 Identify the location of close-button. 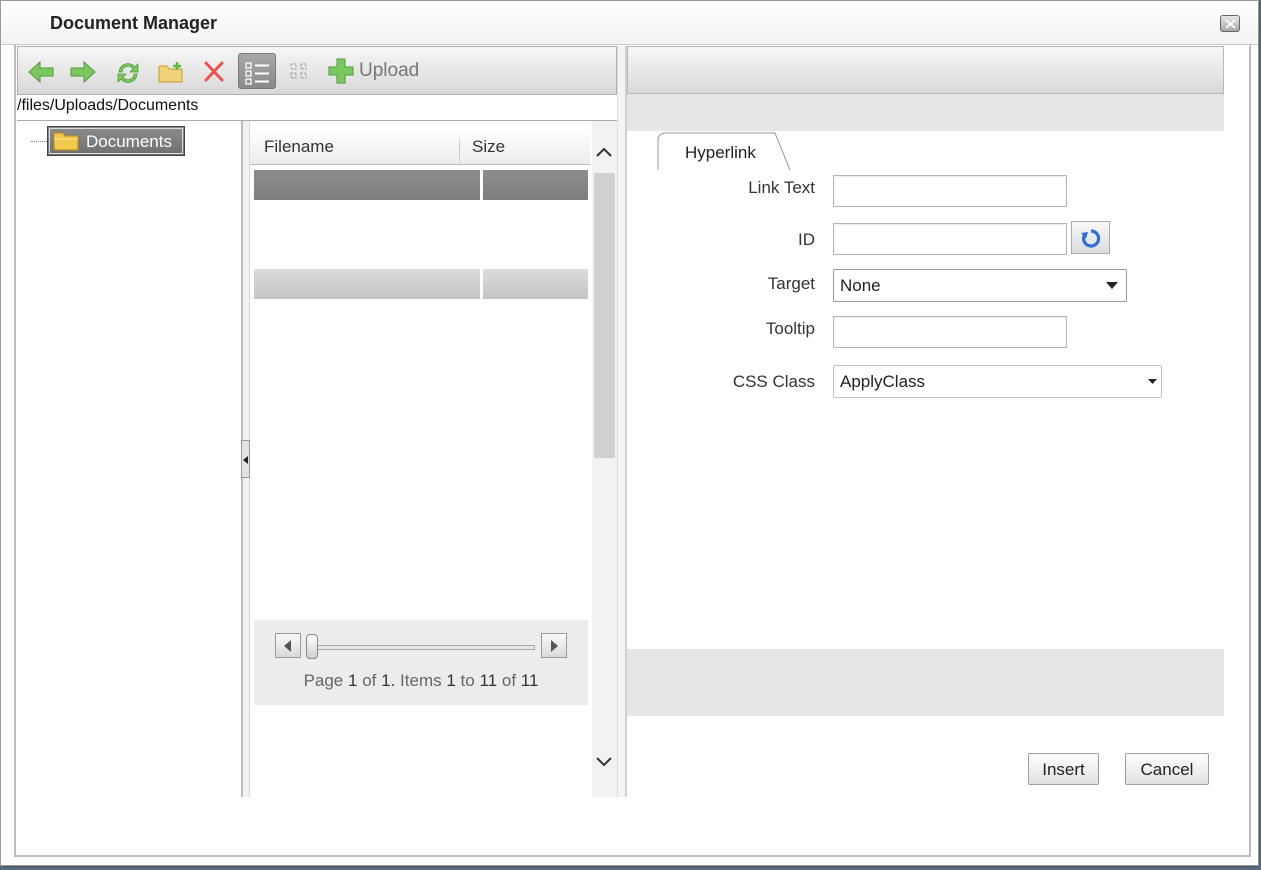
(1230, 23).